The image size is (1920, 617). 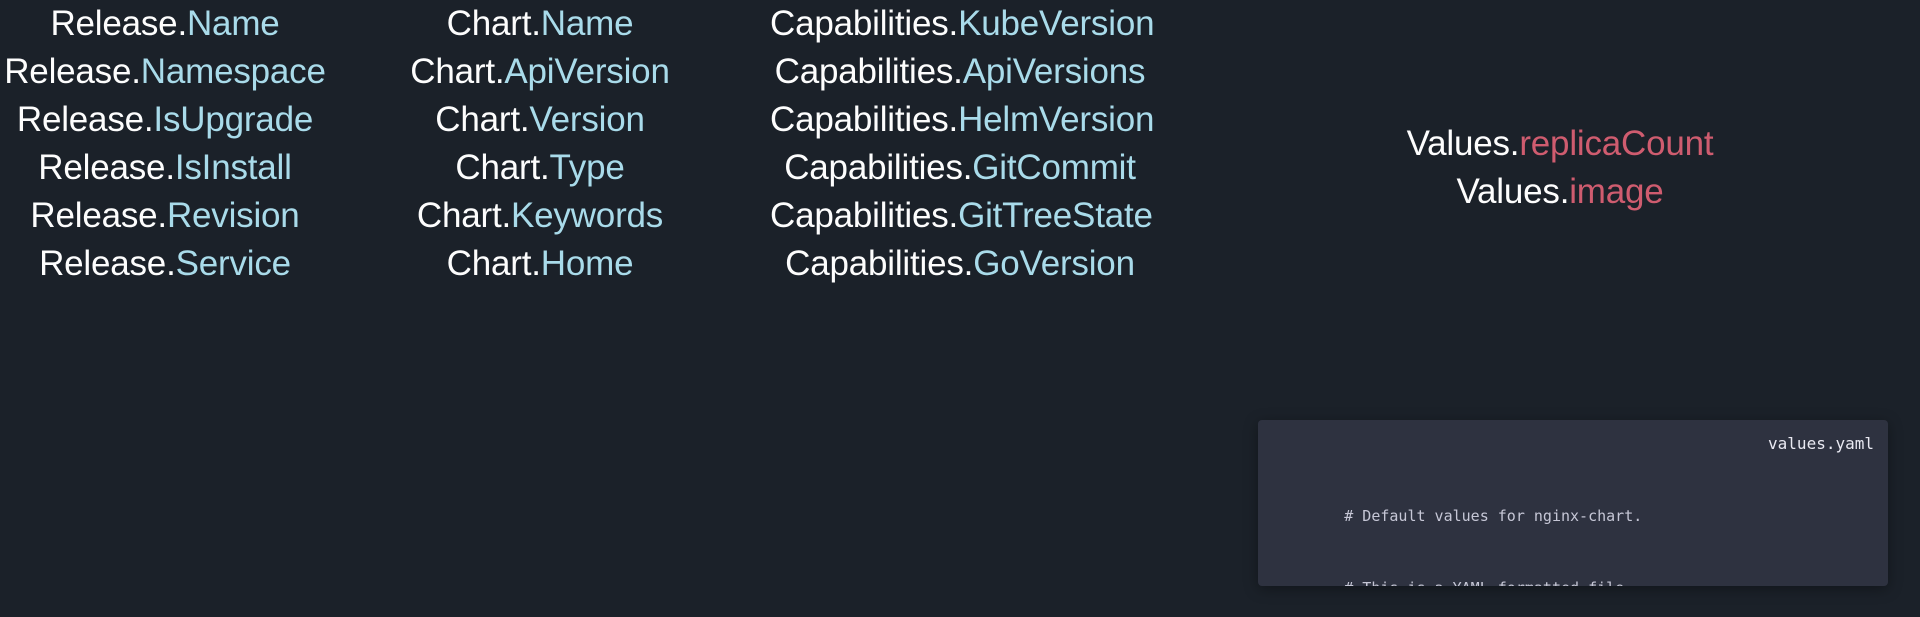 I want to click on object-property: ApiVersion, so click(x=587, y=71).